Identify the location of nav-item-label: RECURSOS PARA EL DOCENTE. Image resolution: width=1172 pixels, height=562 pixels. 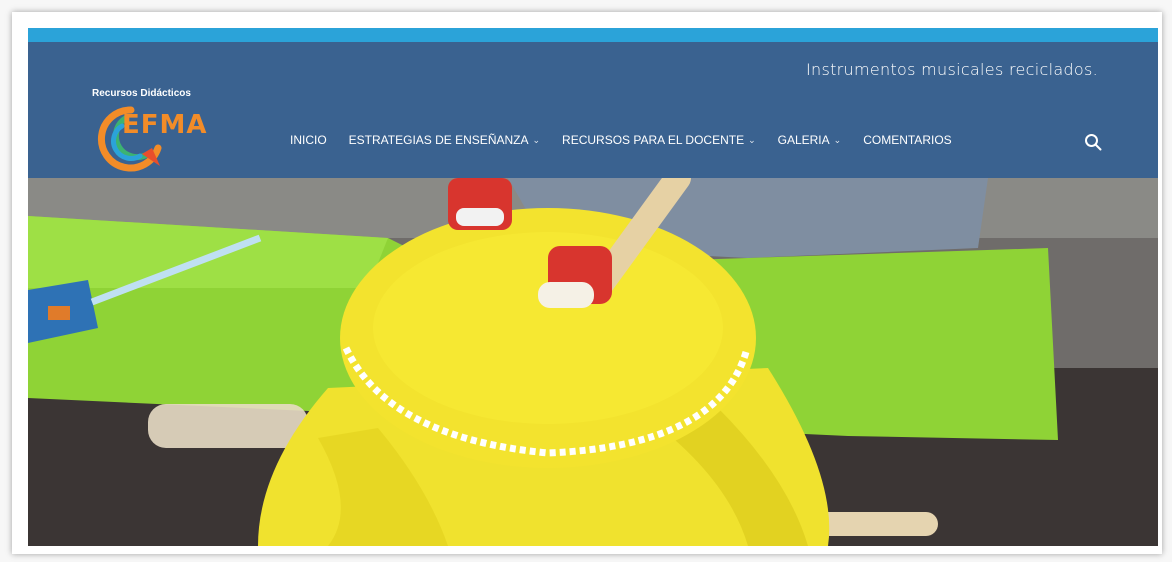
(653, 140).